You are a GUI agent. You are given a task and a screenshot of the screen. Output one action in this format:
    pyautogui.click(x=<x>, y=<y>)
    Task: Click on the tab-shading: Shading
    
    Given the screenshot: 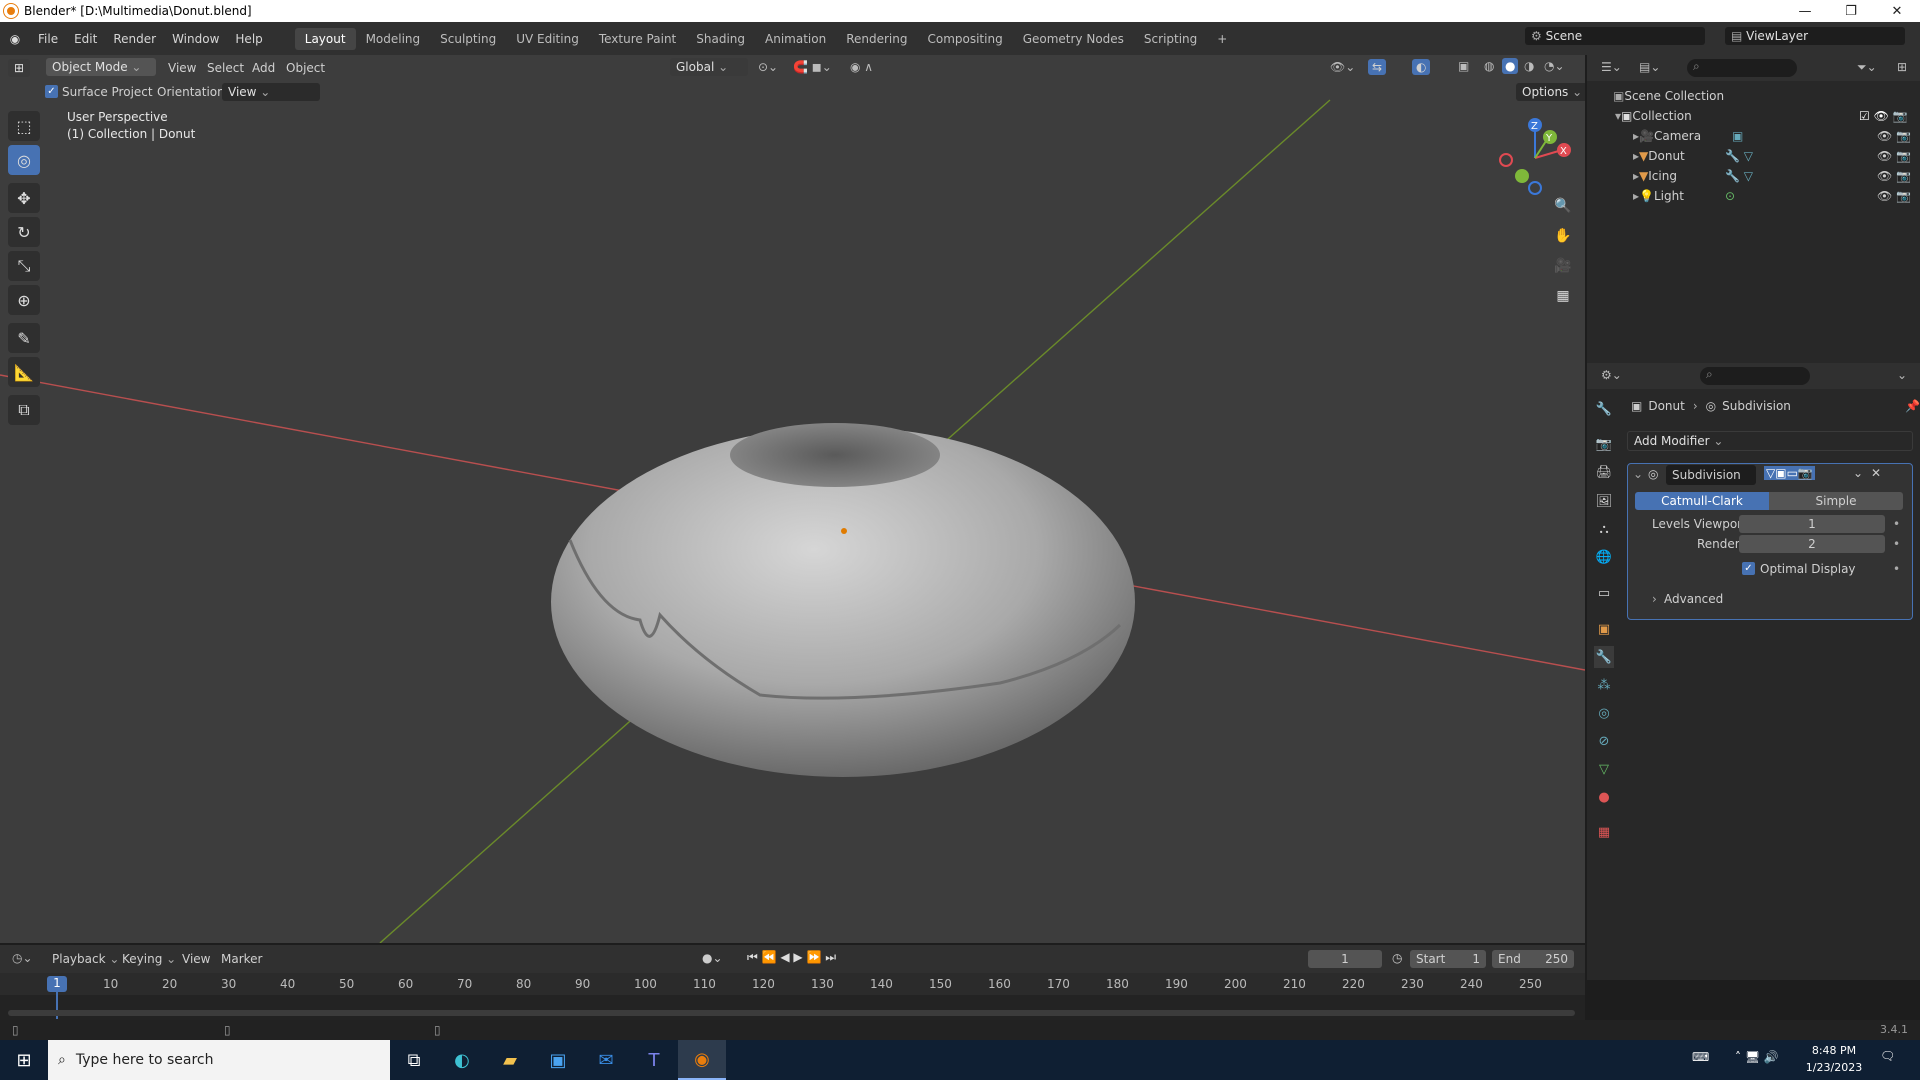 What is the action you would take?
    pyautogui.click(x=720, y=39)
    